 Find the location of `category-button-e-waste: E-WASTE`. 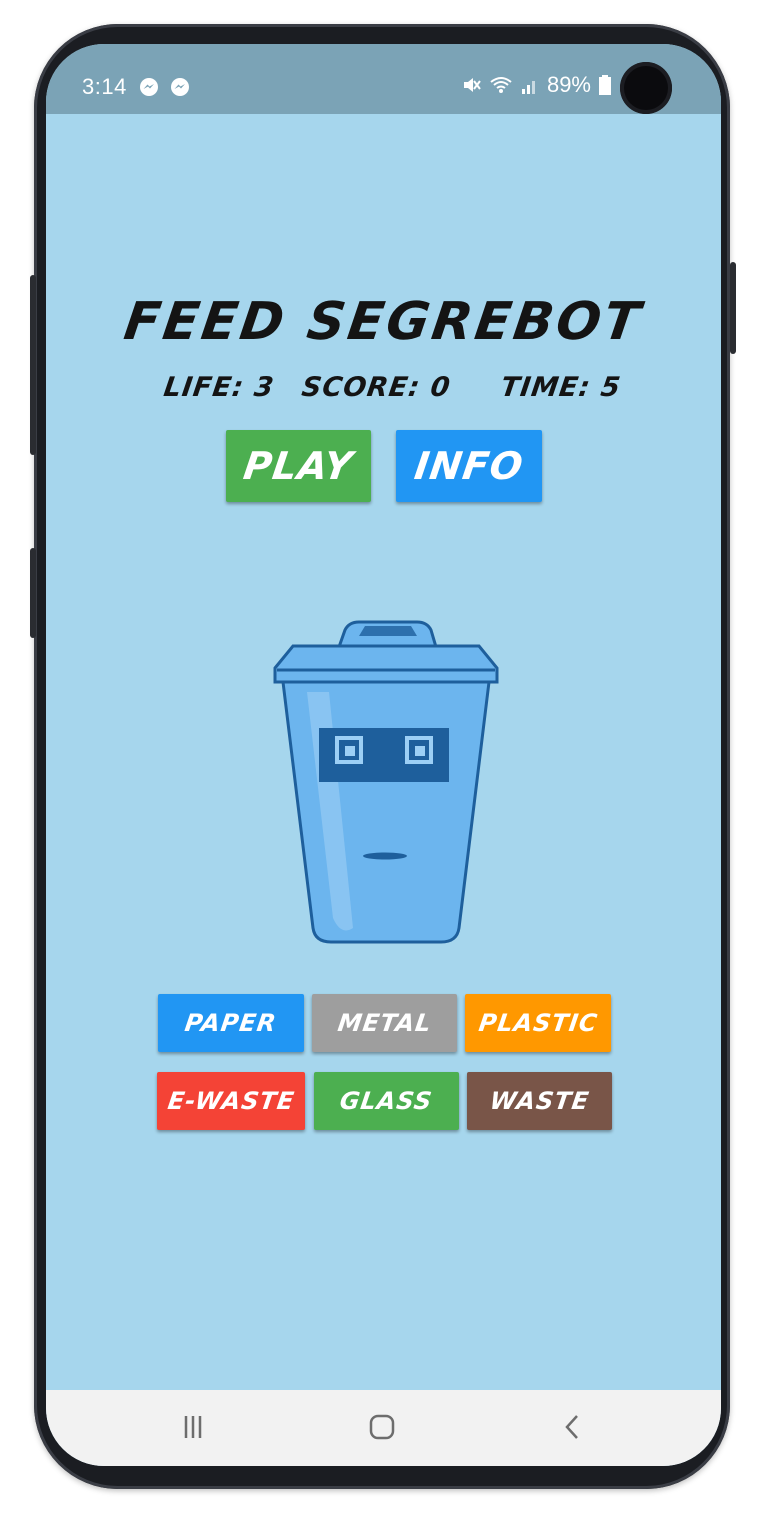

category-button-e-waste: E-WASTE is located at coordinates (231, 1101).